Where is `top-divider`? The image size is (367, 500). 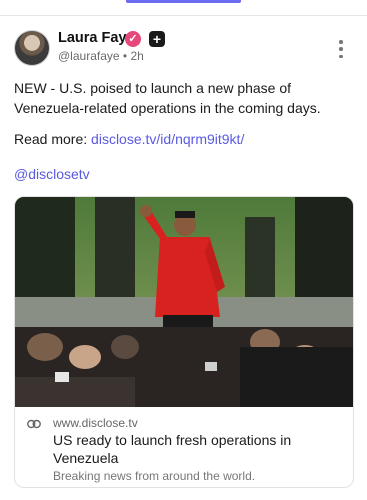 top-divider is located at coordinates (183, 15).